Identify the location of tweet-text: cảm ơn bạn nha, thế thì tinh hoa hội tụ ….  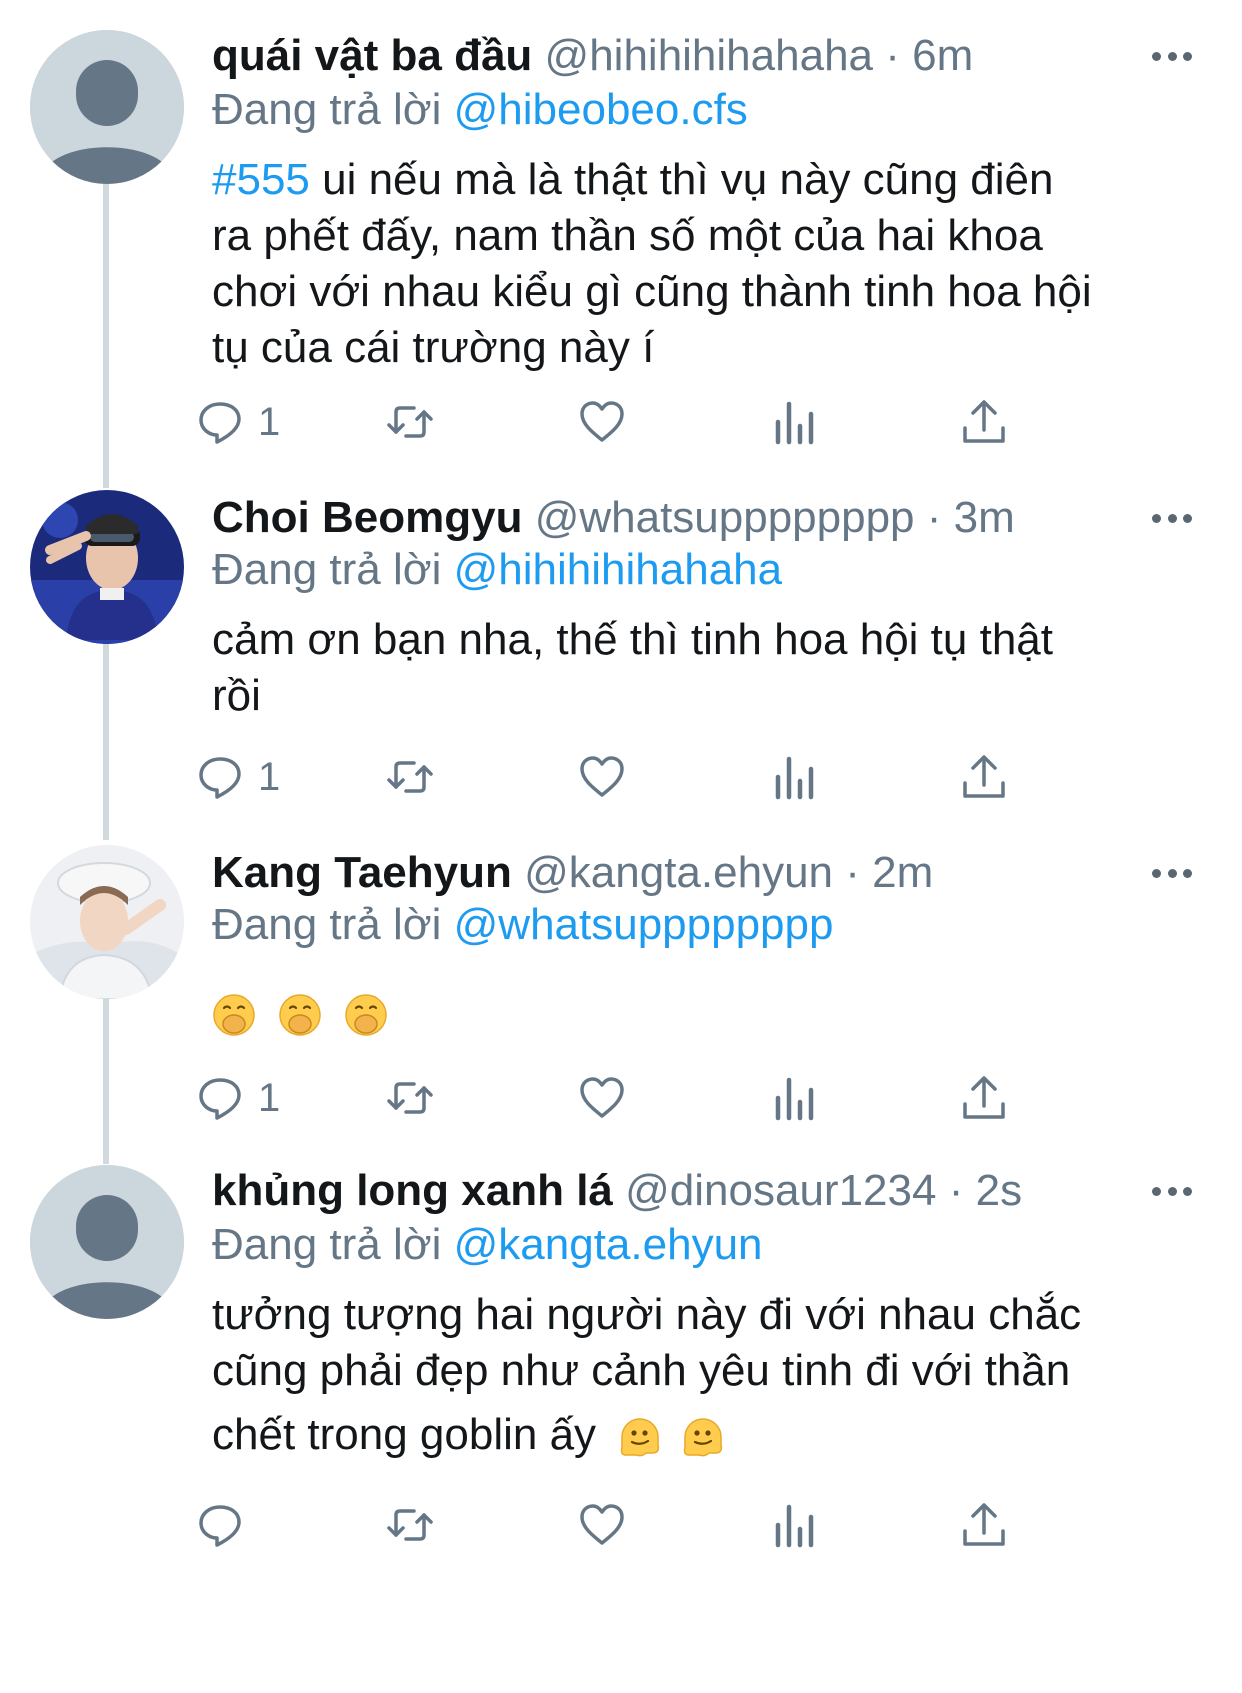
(704, 668).